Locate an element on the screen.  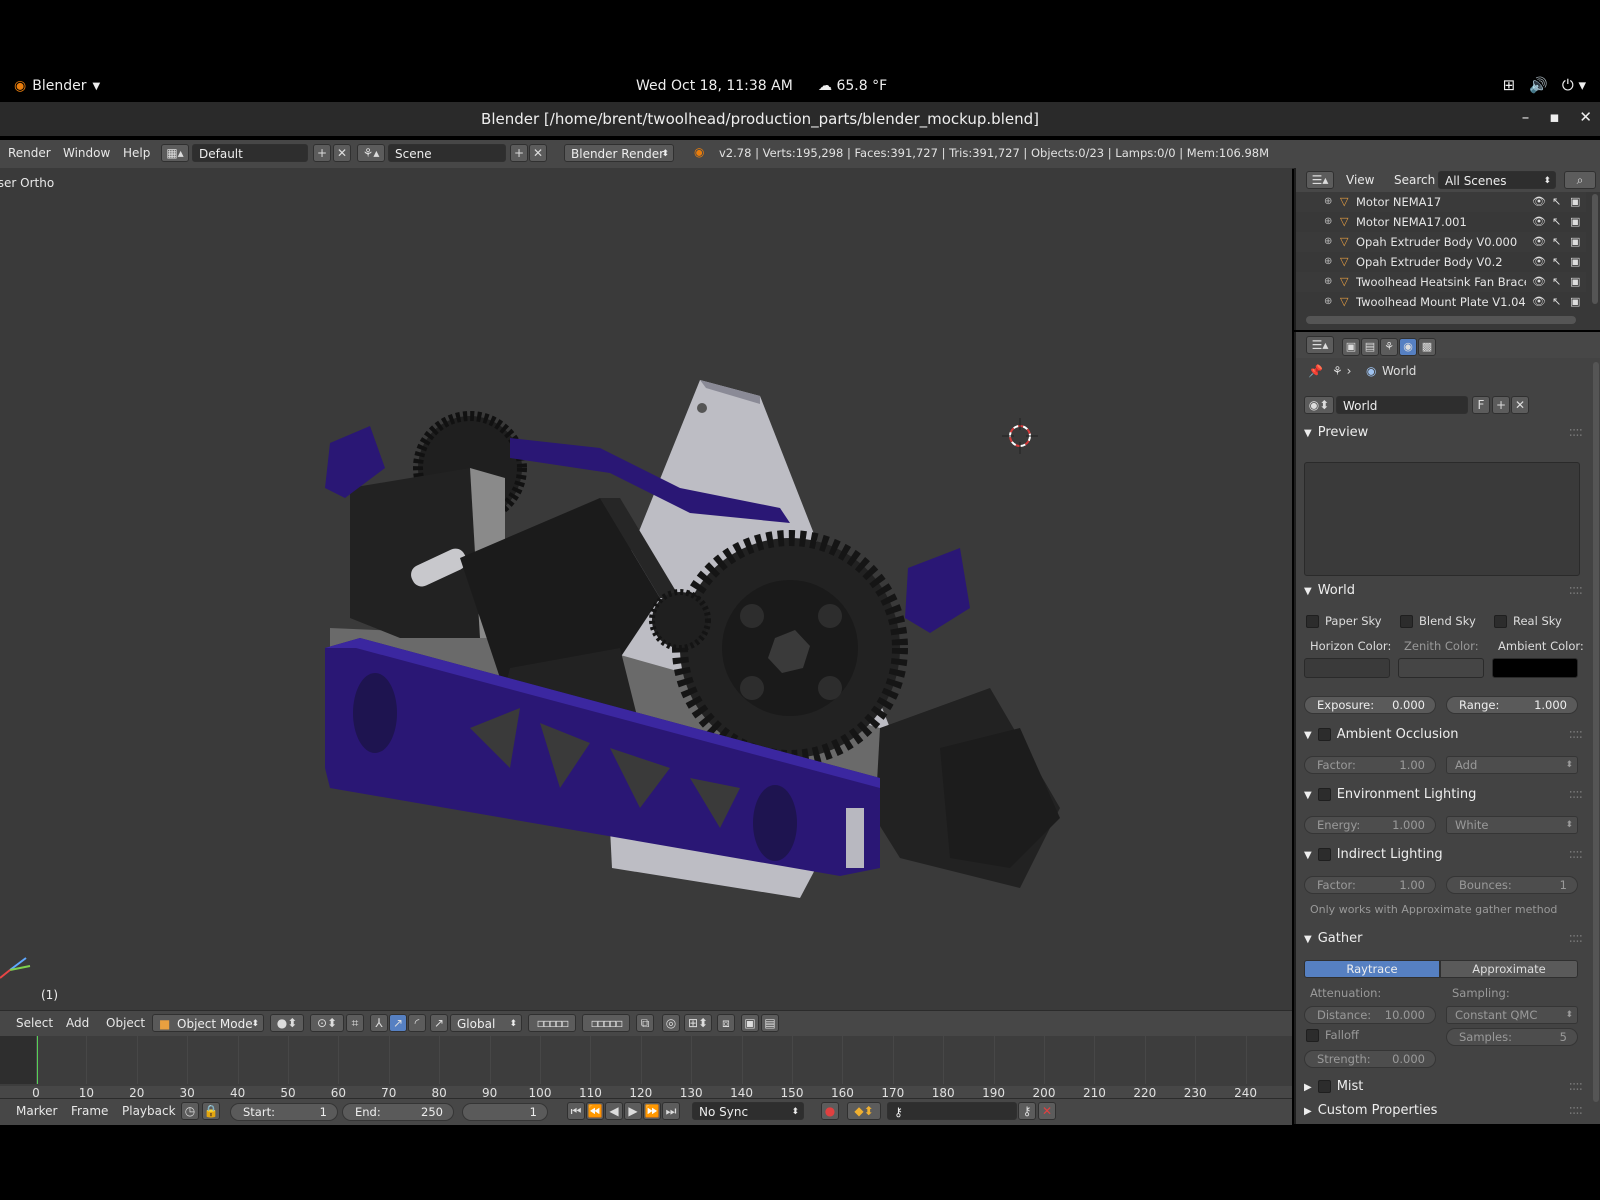
horizon-color-swatch is located at coordinates (1347, 668).